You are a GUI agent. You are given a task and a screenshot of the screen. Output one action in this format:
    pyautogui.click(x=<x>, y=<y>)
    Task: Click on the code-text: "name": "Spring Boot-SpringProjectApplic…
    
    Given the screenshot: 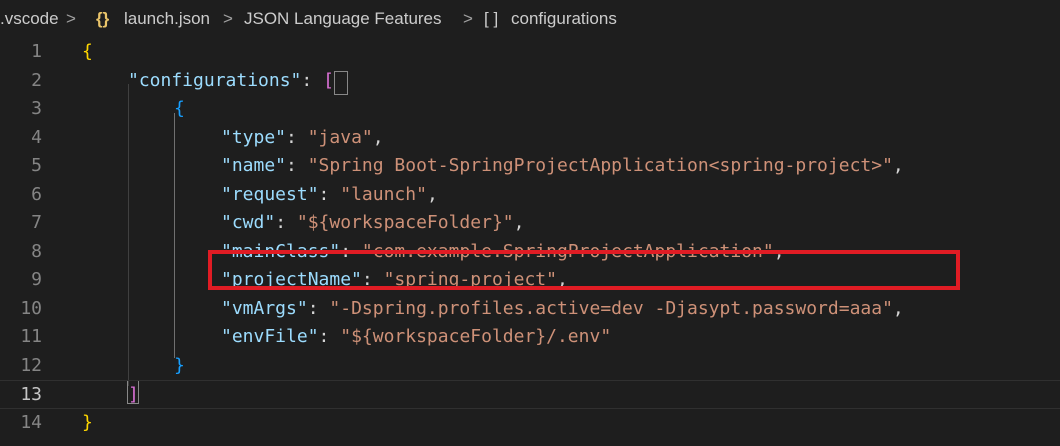 What is the action you would take?
    pyautogui.click(x=562, y=165)
    